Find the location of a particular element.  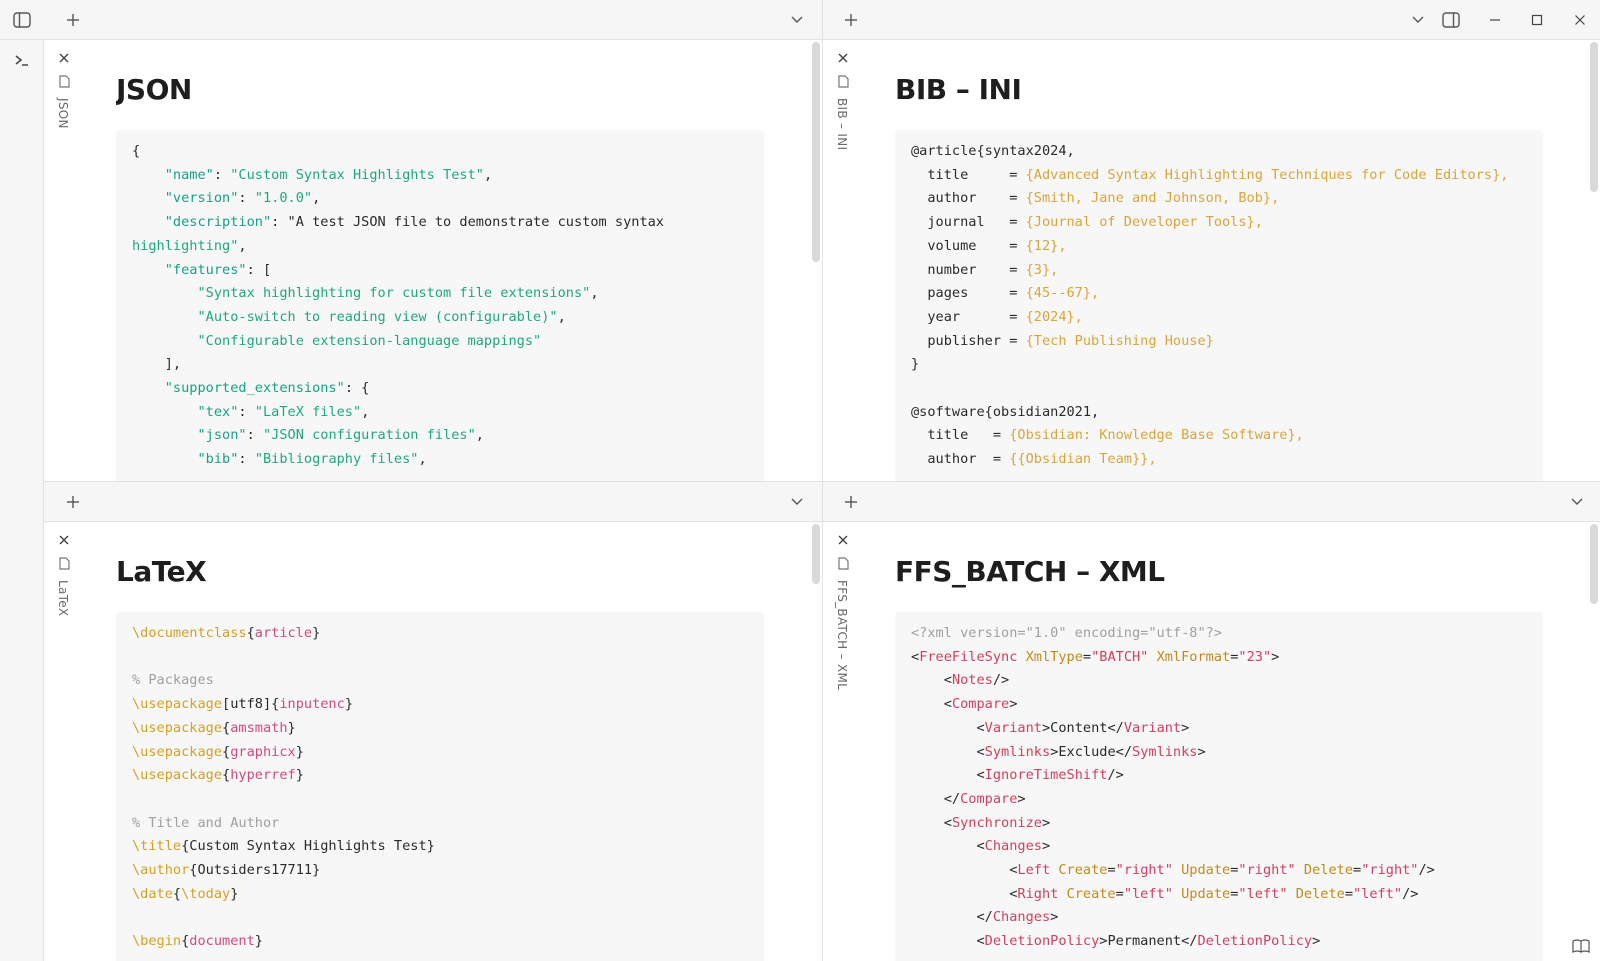

code-line: "version": "1.0.0", is located at coordinates (242, 198).